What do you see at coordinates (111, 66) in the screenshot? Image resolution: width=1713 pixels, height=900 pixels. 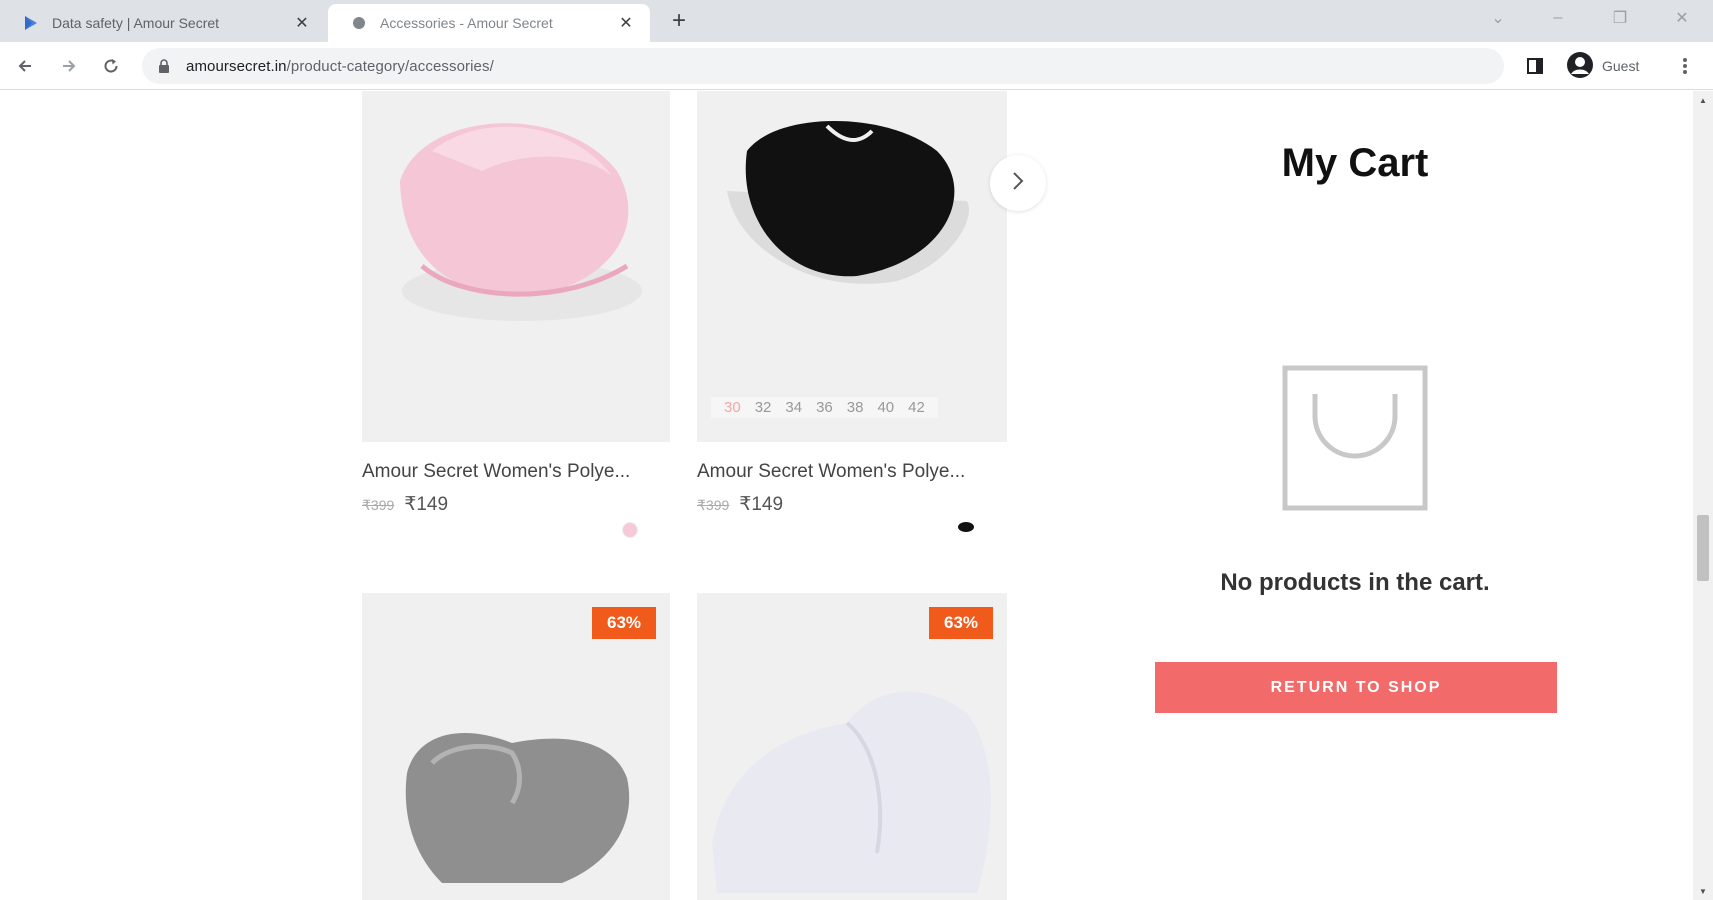 I see `reload-button` at bounding box center [111, 66].